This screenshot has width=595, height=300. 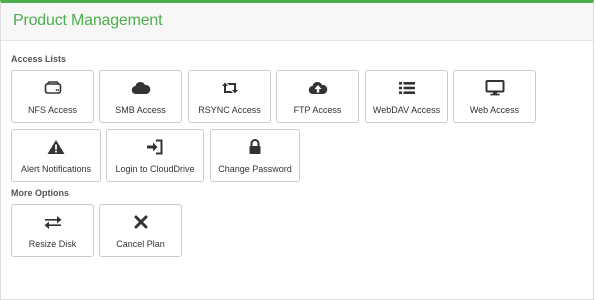 I want to click on resize-disk-label: Resize Disk, so click(x=52, y=244).